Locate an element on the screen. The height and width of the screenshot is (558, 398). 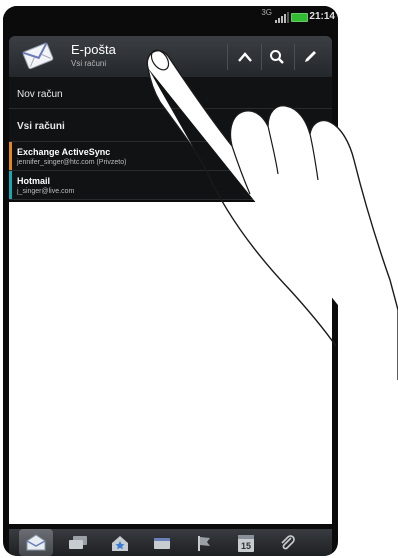
tab-attachments is located at coordinates (288, 542).